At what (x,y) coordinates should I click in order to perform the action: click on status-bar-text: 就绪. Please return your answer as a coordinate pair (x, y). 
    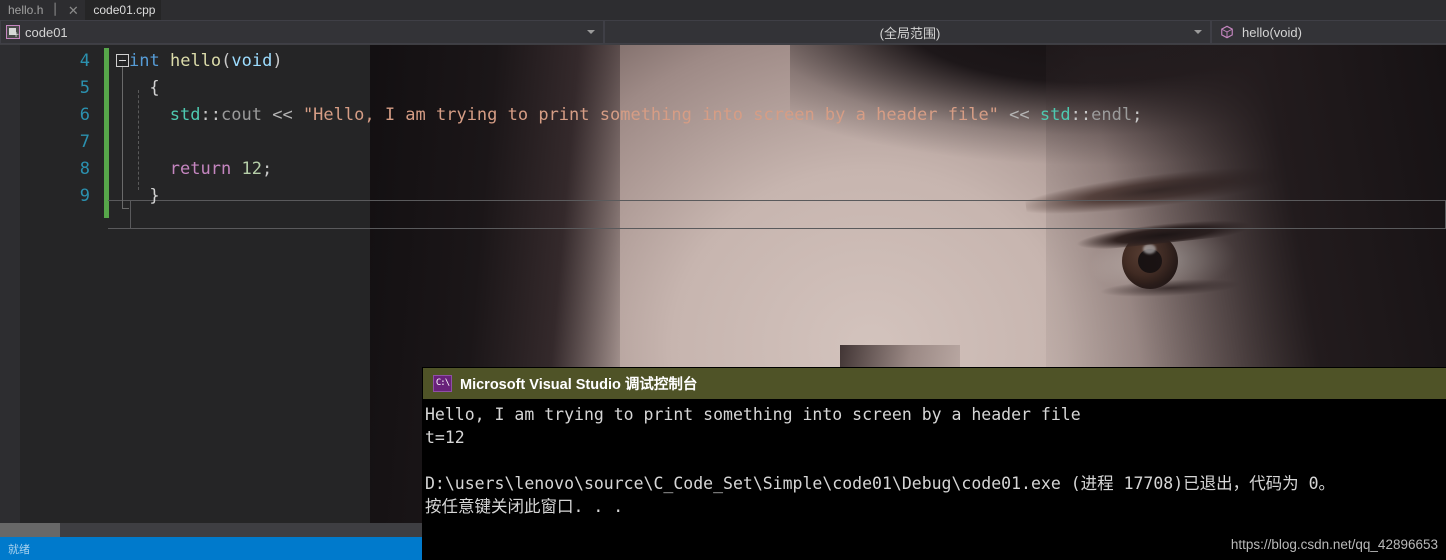
    Looking at the image, I should click on (19, 549).